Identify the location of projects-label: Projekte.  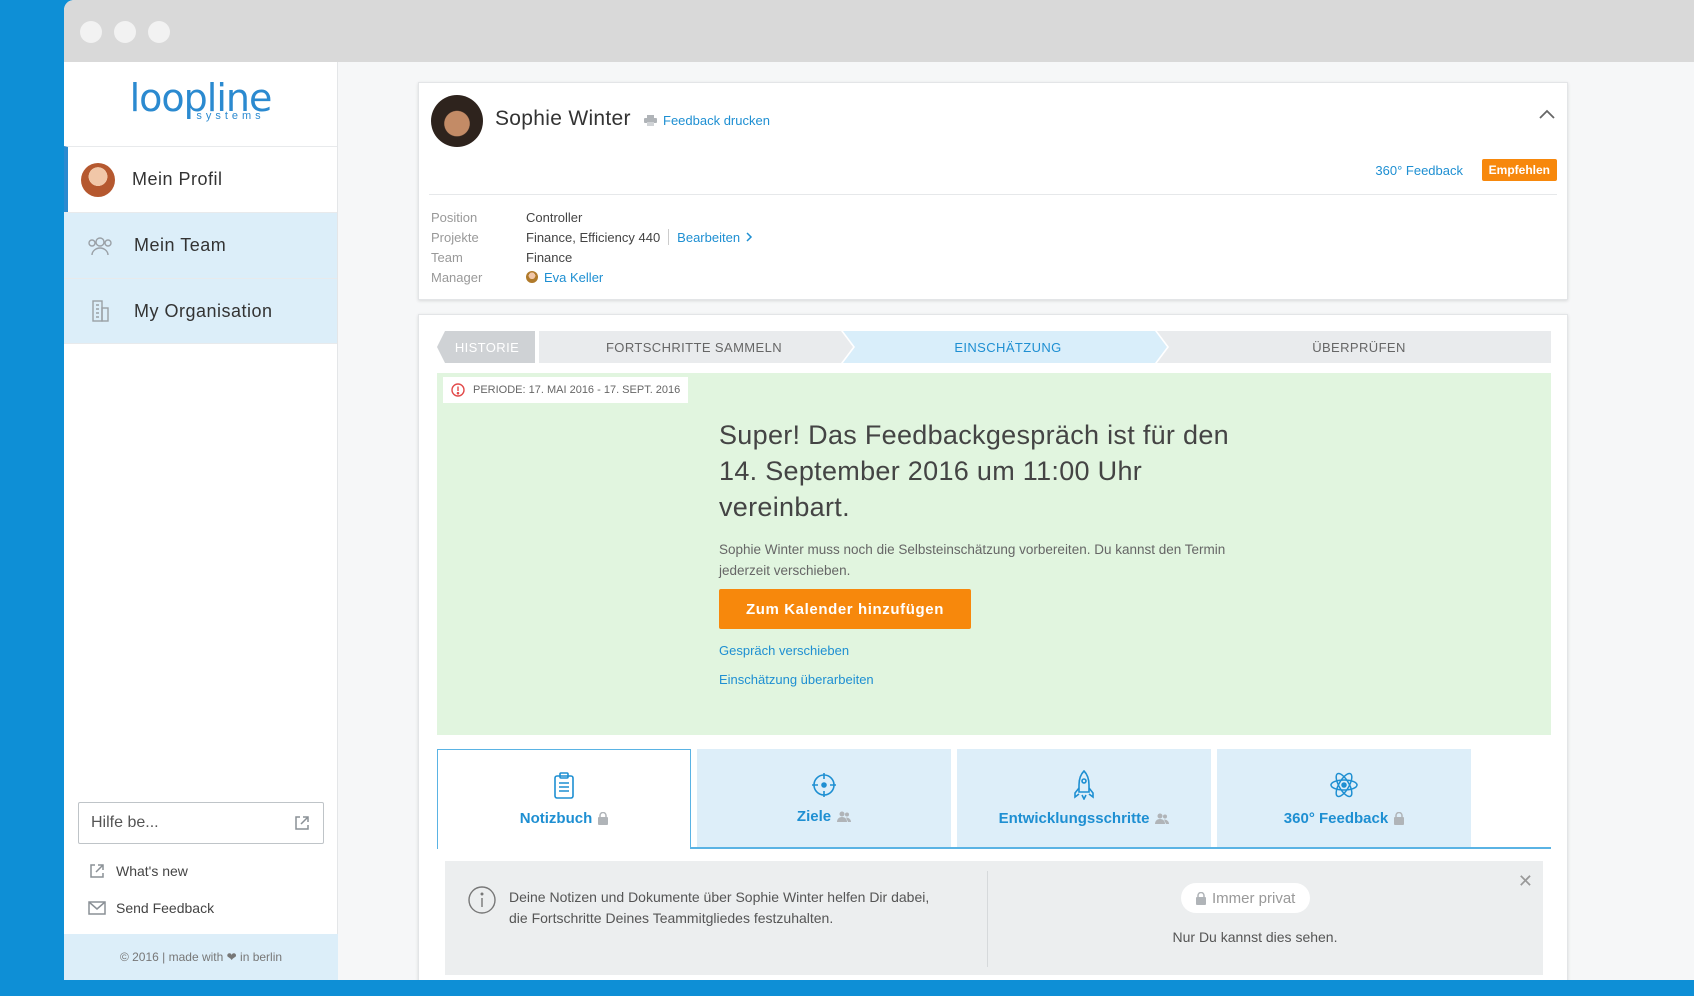
(455, 237).